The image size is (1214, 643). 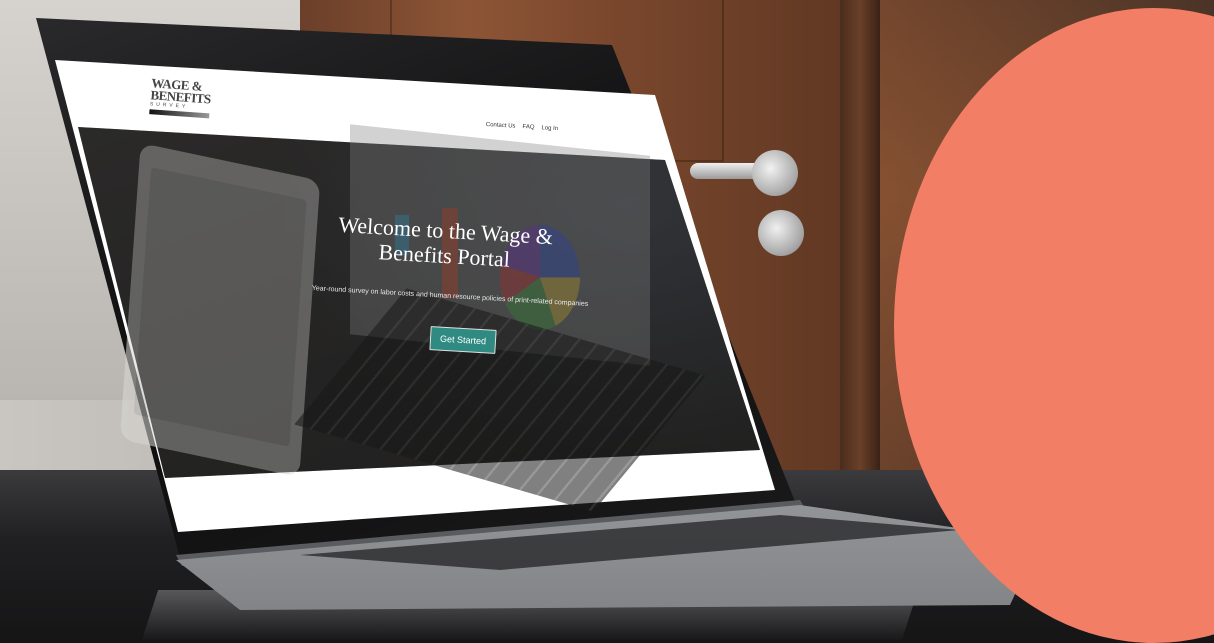 What do you see at coordinates (463, 340) in the screenshot?
I see `get-started-button: Get Started` at bounding box center [463, 340].